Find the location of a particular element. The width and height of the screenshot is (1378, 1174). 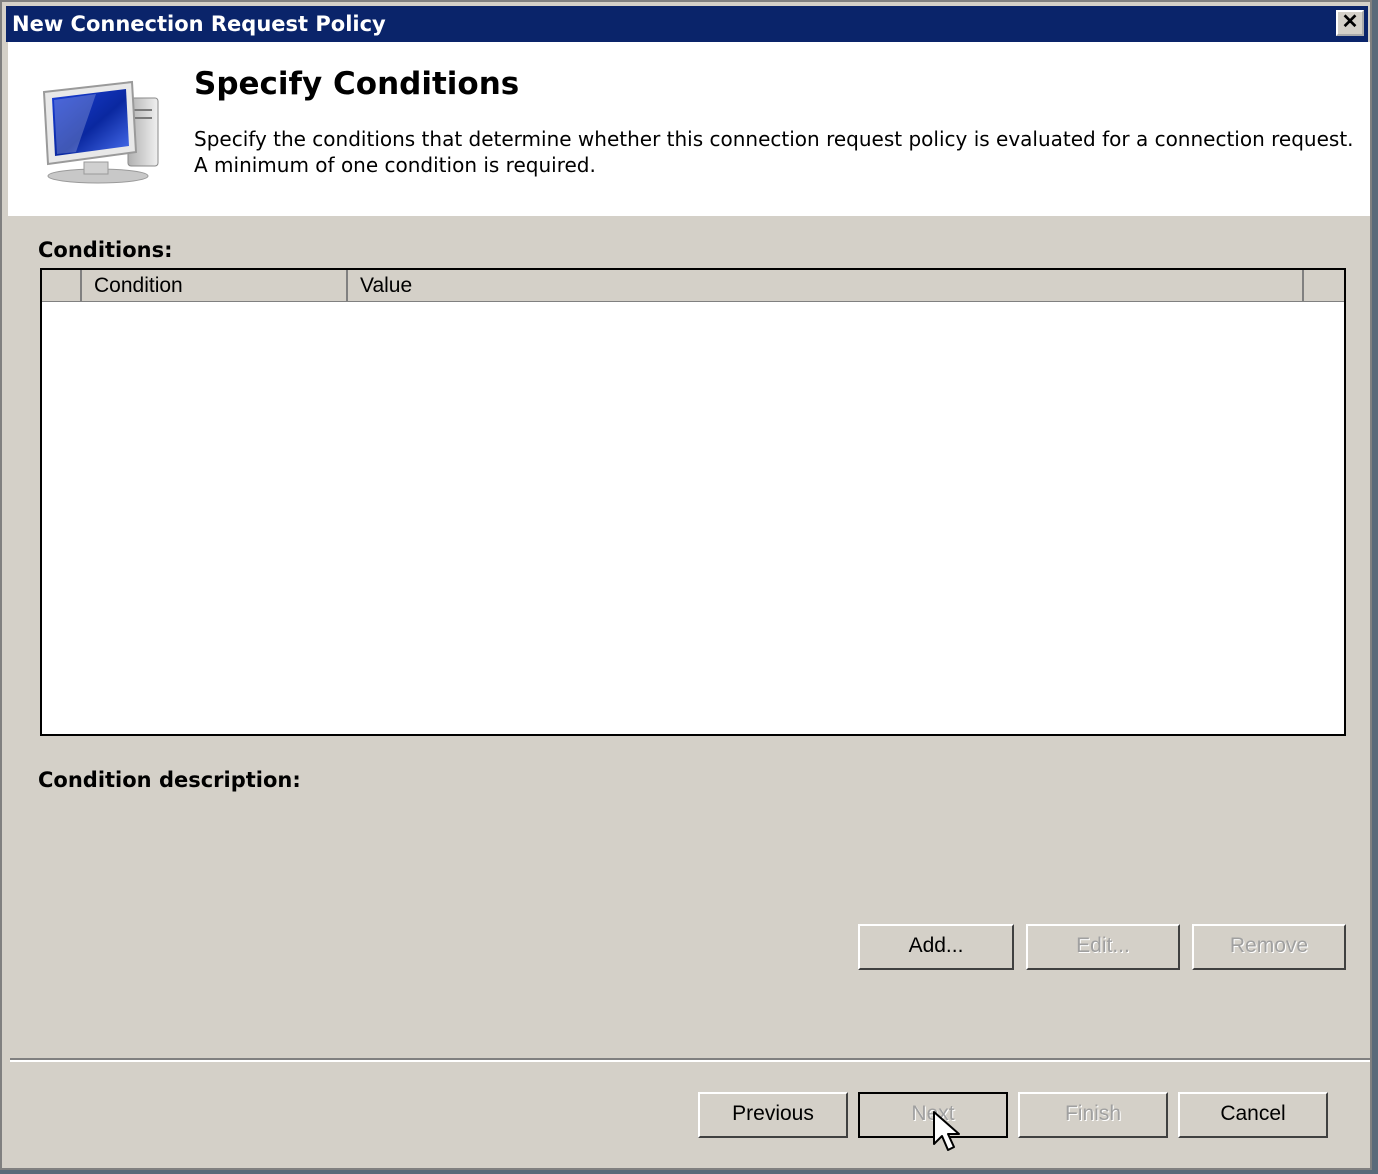

conditions-label: Conditions: is located at coordinates (105, 250).